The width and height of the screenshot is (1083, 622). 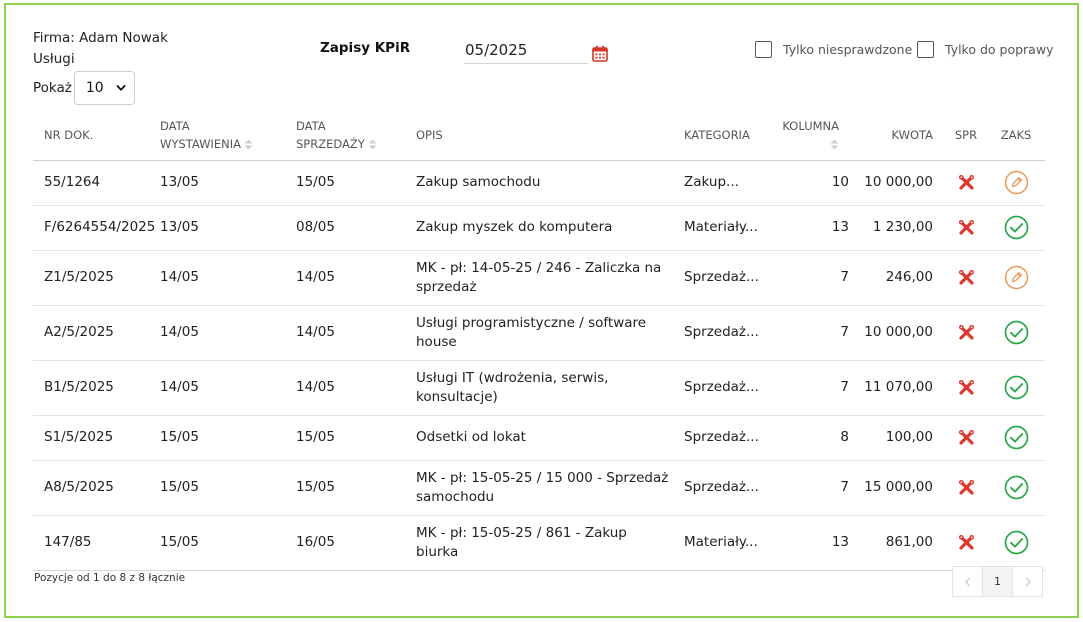 I want to click on page-size-label: Pokaż, so click(x=52, y=88).